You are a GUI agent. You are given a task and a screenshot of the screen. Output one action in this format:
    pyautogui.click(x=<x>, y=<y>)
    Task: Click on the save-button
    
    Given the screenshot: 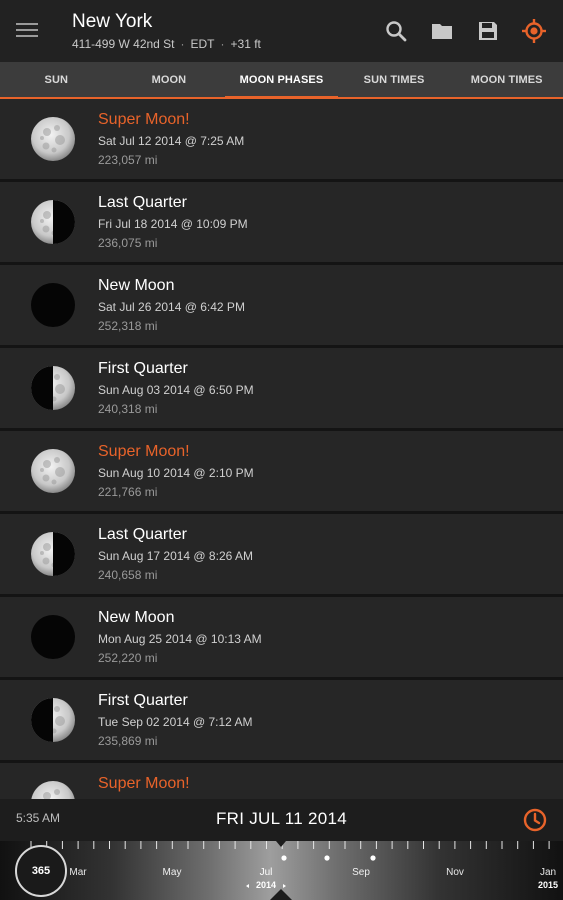 What is the action you would take?
    pyautogui.click(x=488, y=31)
    